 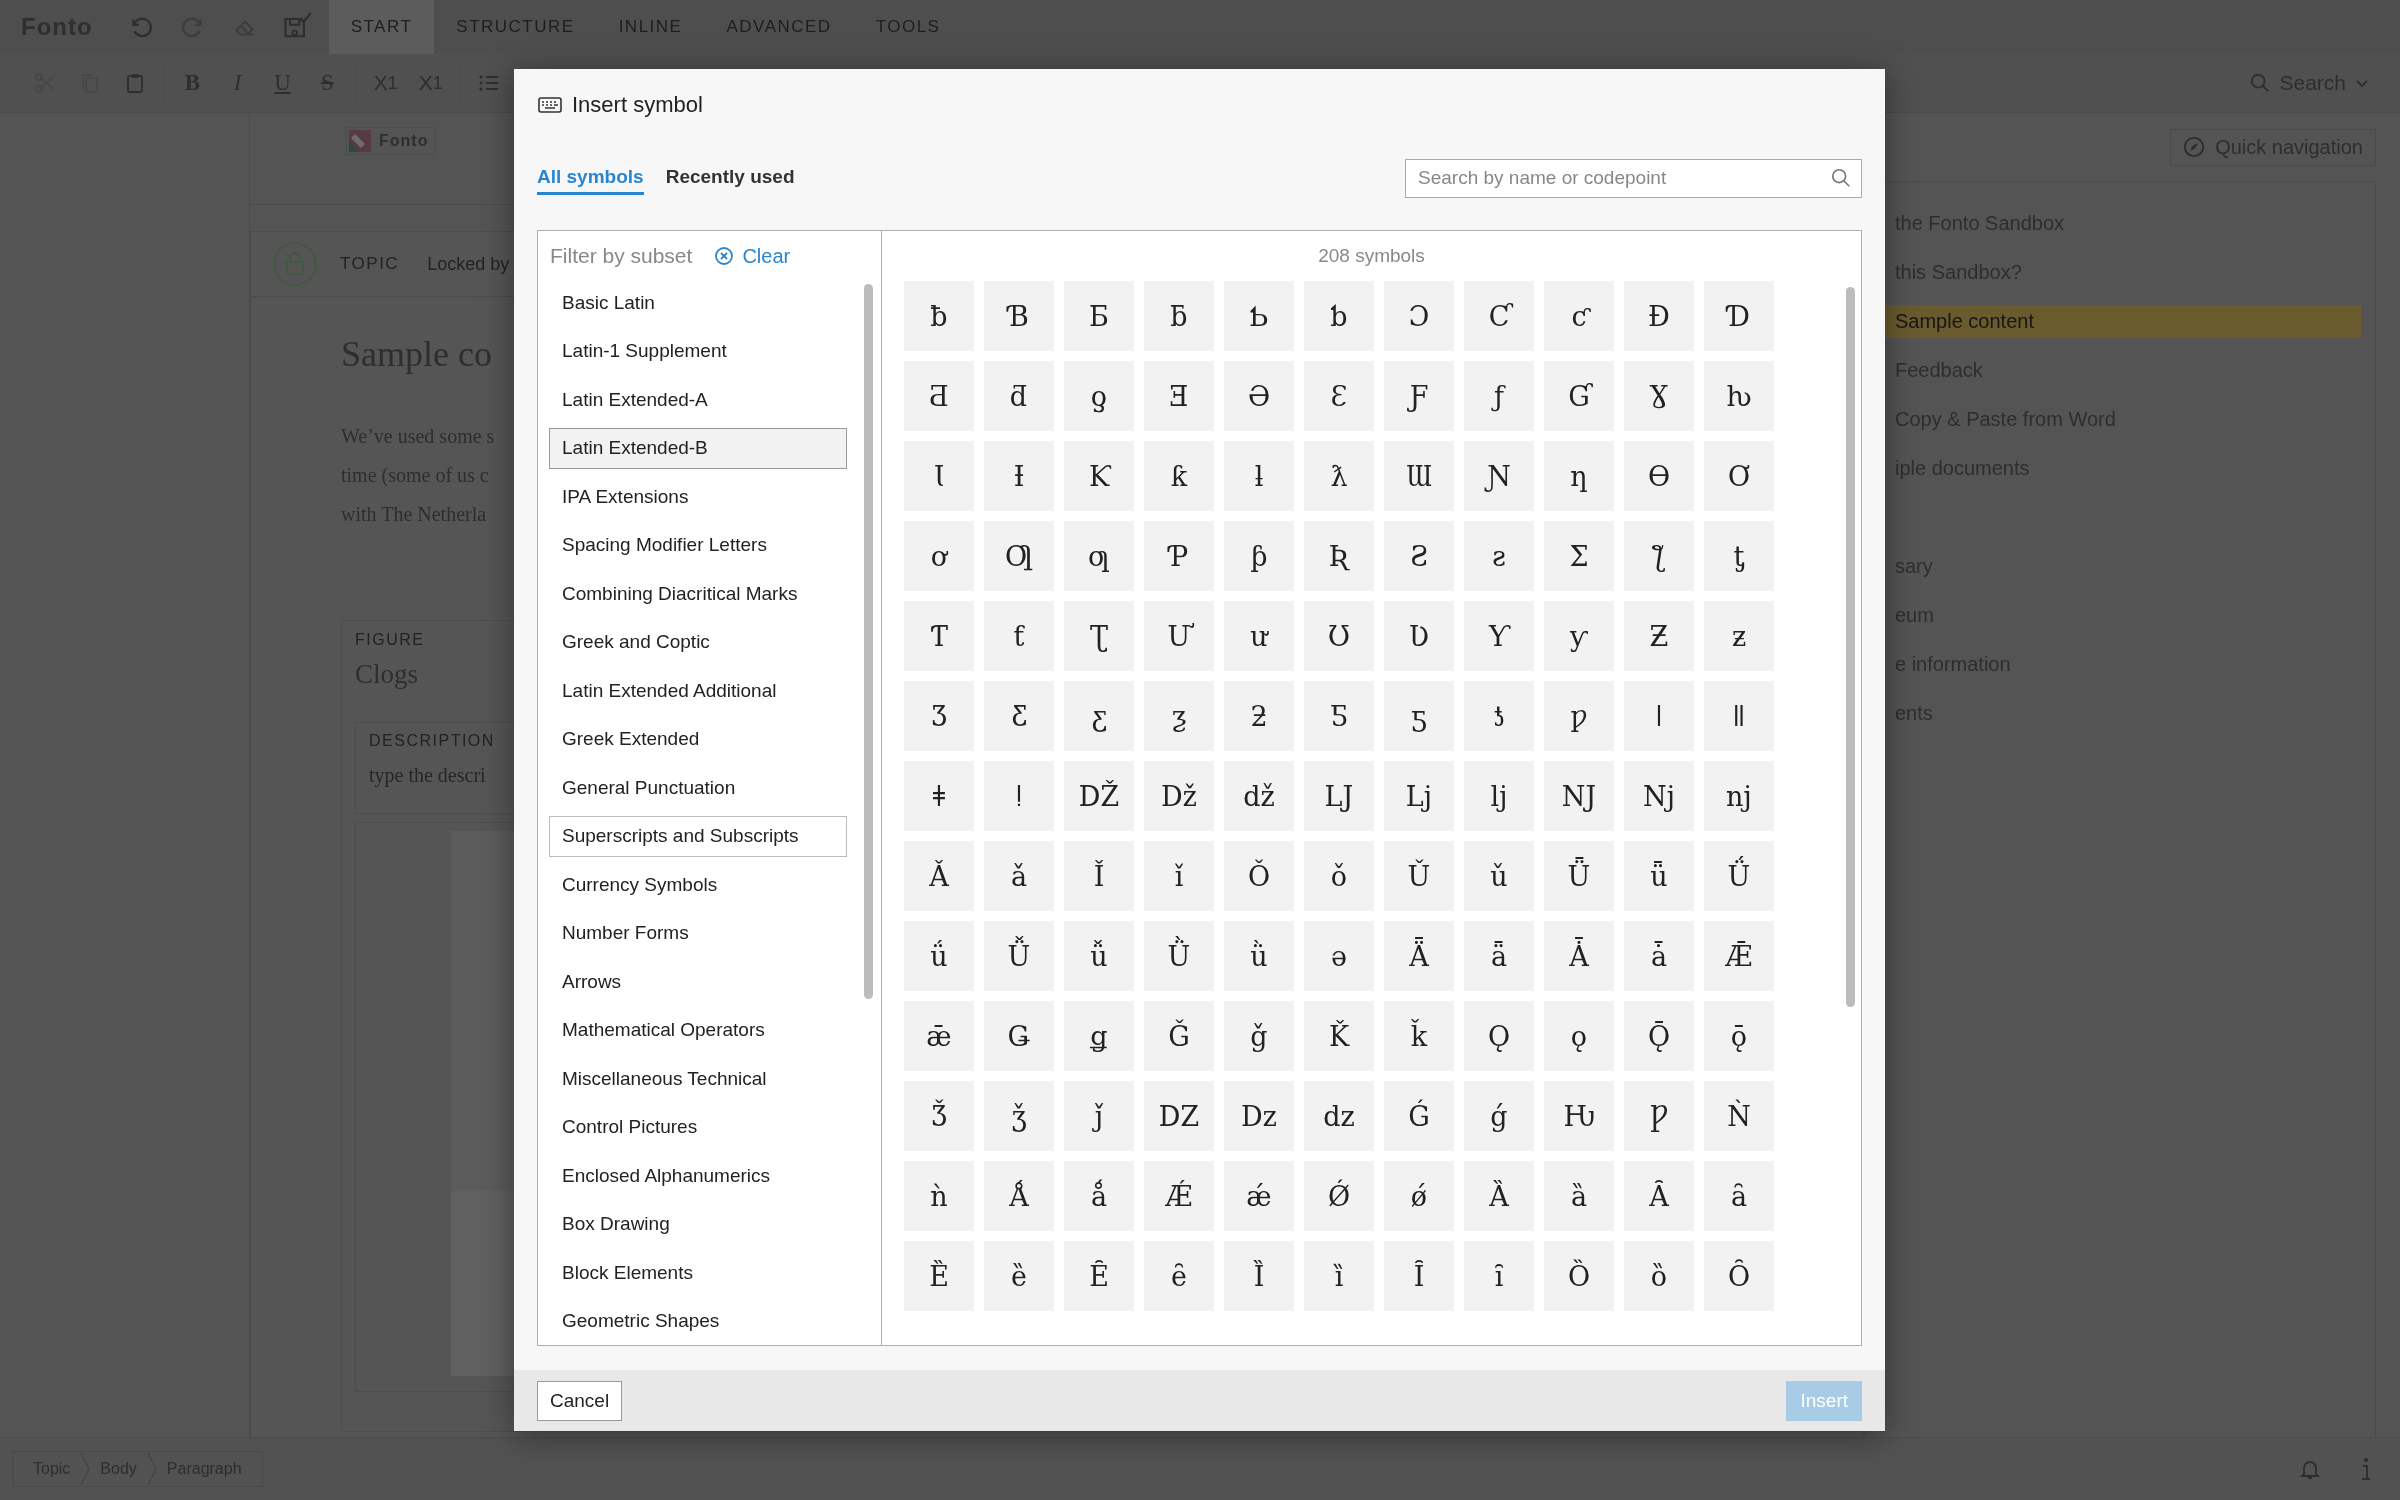 What do you see at coordinates (1419, 316) in the screenshot?
I see `symbol-button: Ɔ` at bounding box center [1419, 316].